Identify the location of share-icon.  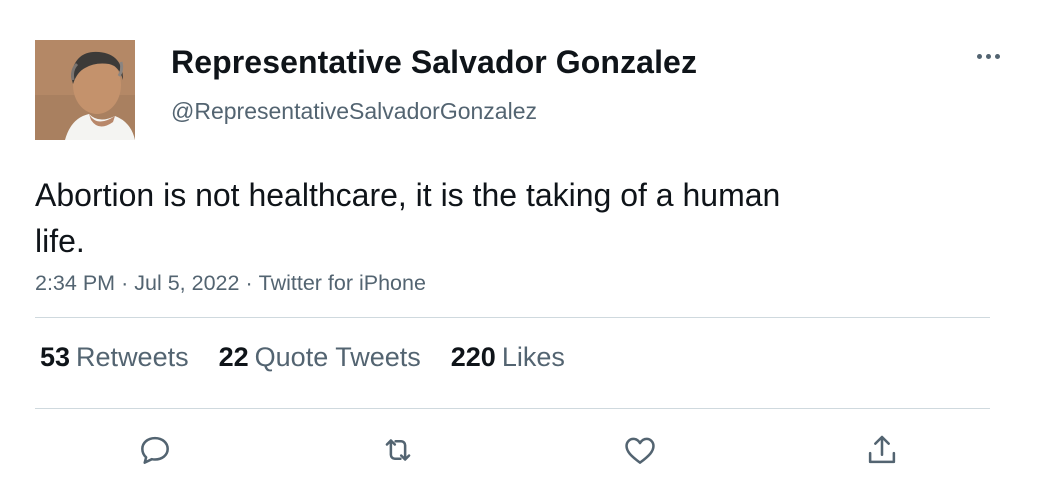
(882, 449).